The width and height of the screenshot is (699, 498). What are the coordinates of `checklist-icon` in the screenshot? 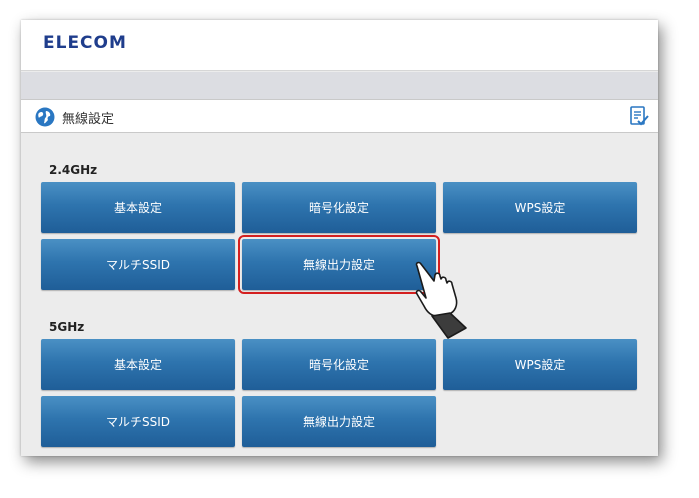 It's located at (639, 116).